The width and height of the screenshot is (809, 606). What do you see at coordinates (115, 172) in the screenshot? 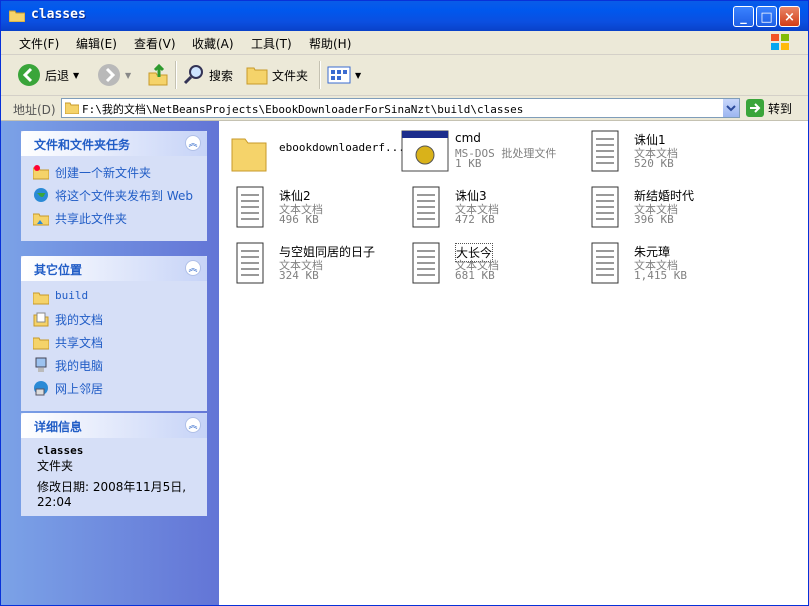
I see `task-new-folder: 创建一个新文件夹` at bounding box center [115, 172].